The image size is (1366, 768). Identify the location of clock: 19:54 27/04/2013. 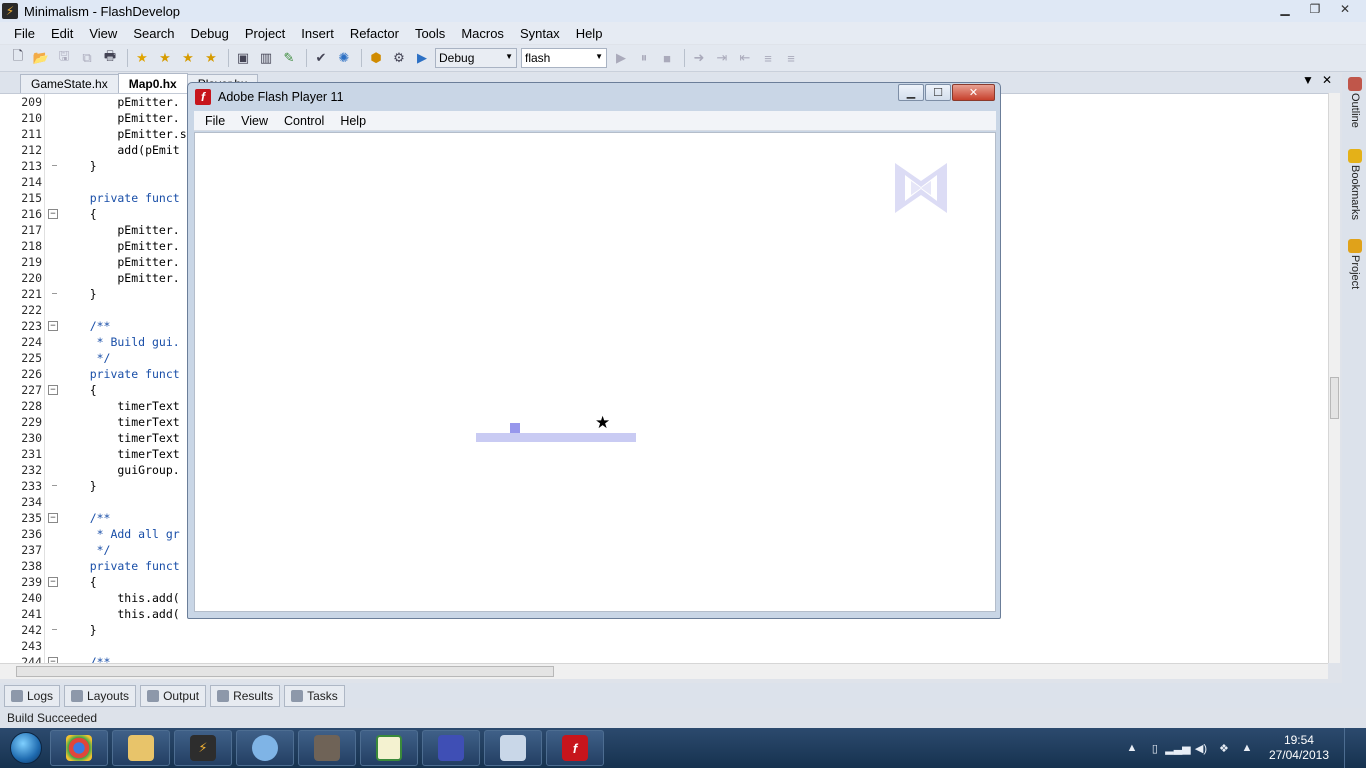
(1299, 748).